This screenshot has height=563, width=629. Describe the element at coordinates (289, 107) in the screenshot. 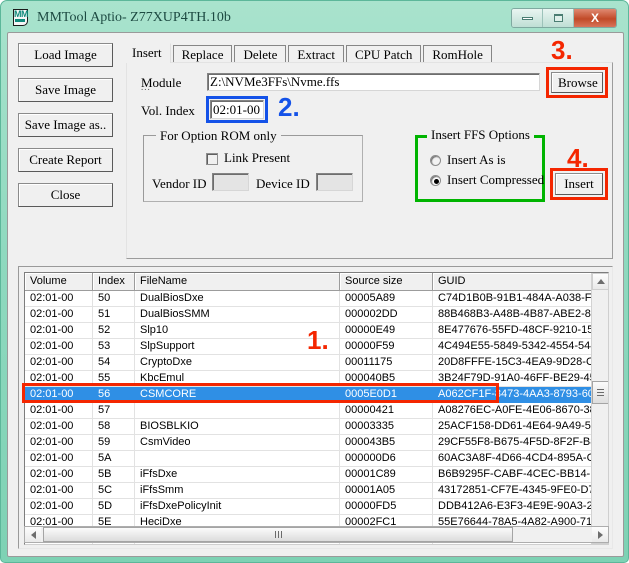

I see `annotation-2: 2.` at that location.